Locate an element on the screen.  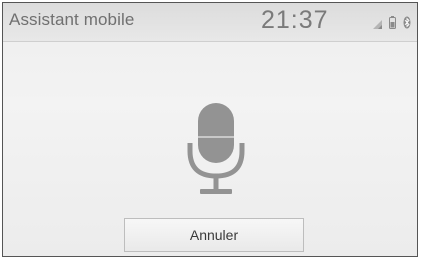
cancel-button-label: Annuler is located at coordinates (214, 235).